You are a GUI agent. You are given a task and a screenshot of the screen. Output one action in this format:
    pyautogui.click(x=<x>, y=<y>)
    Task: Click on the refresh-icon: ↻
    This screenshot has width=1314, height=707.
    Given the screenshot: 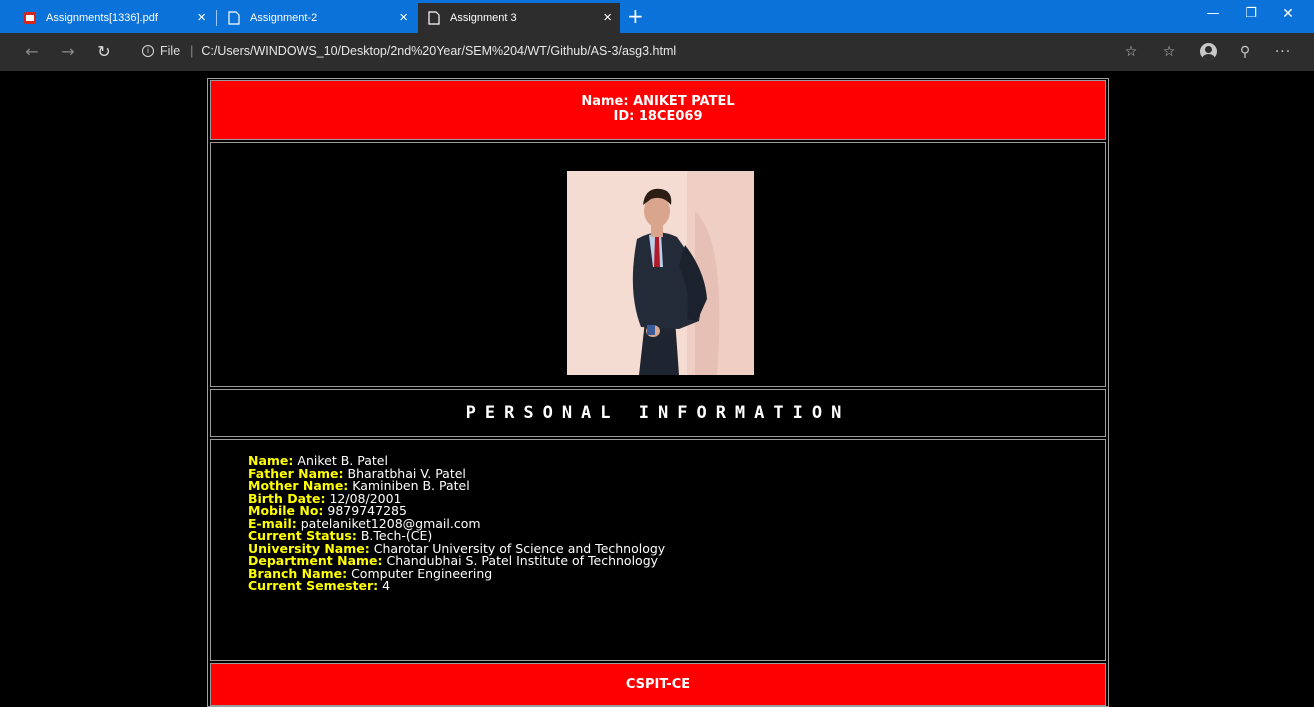 What is the action you would take?
    pyautogui.click(x=104, y=52)
    